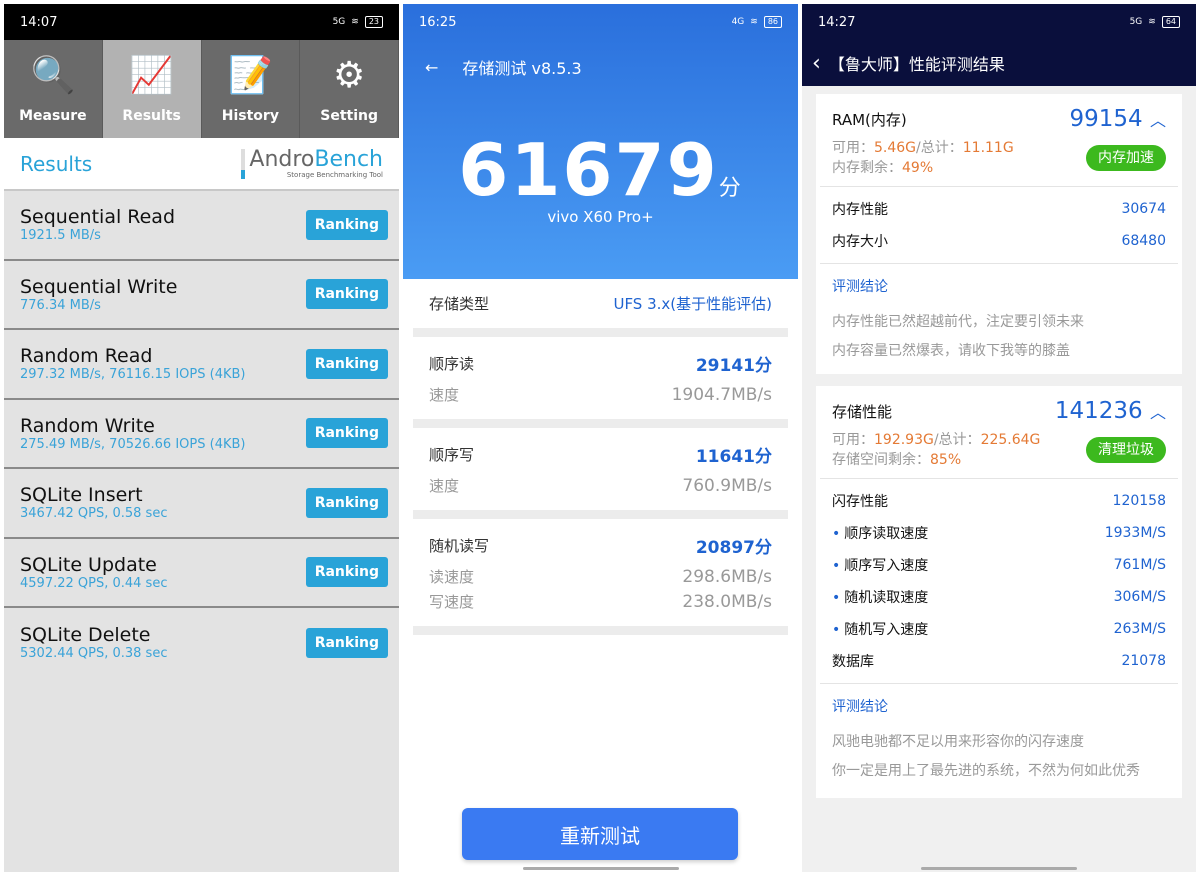 The height and width of the screenshot is (876, 1200). What do you see at coordinates (886, 566) in the screenshot?
I see `speed-item-label: 顺序写入速度` at bounding box center [886, 566].